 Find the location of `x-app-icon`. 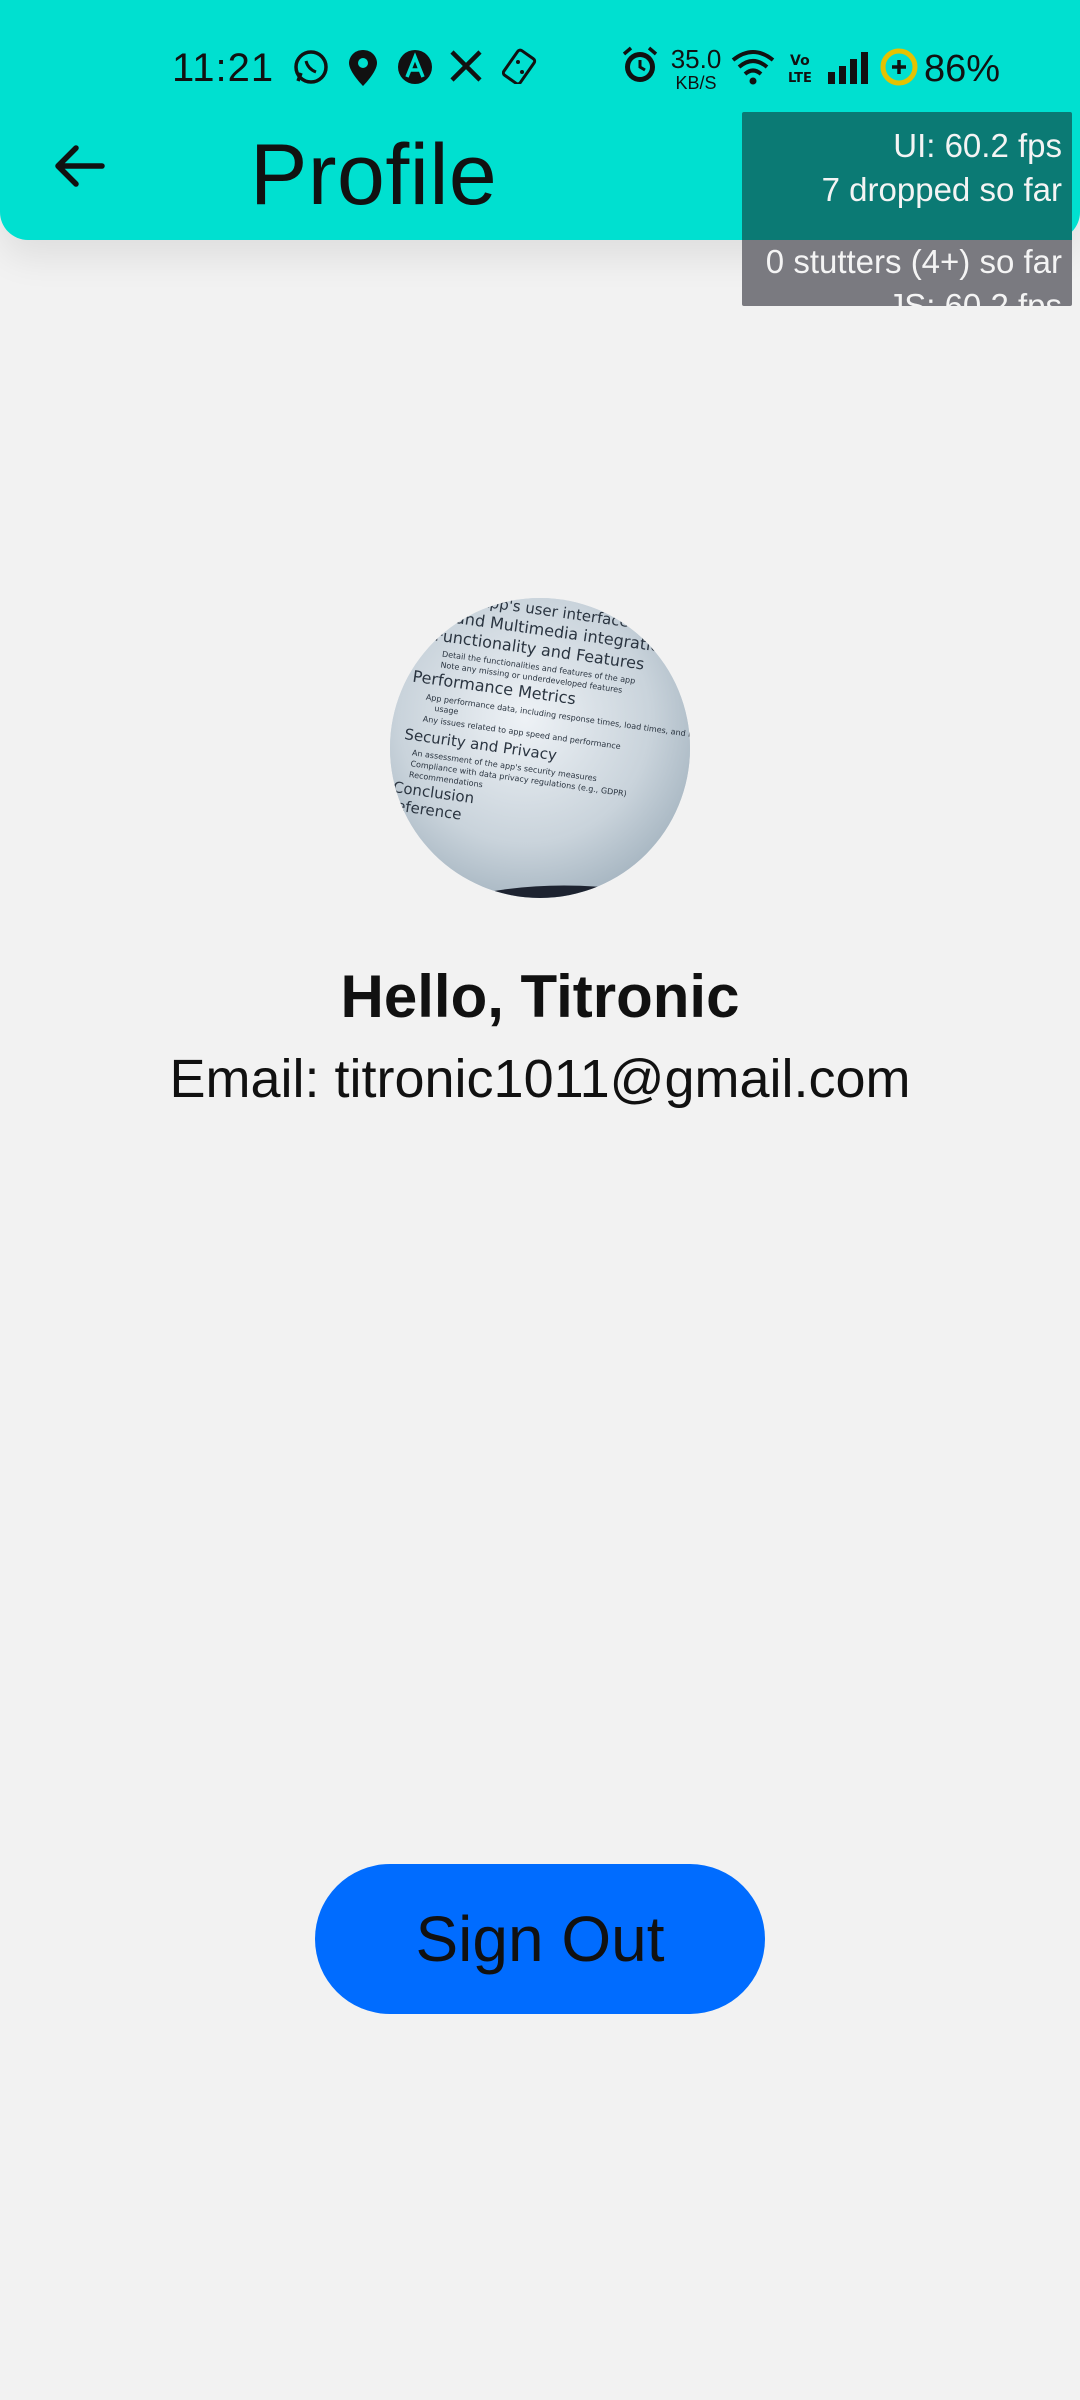

x-app-icon is located at coordinates (466, 71).